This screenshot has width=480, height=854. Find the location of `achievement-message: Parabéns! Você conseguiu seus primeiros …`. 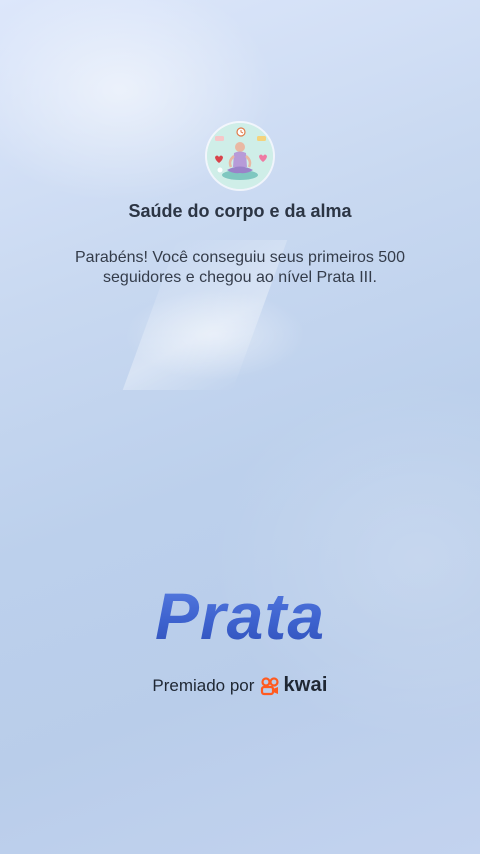

achievement-message: Parabéns! Você conseguiu seus primeiros … is located at coordinates (240, 267).